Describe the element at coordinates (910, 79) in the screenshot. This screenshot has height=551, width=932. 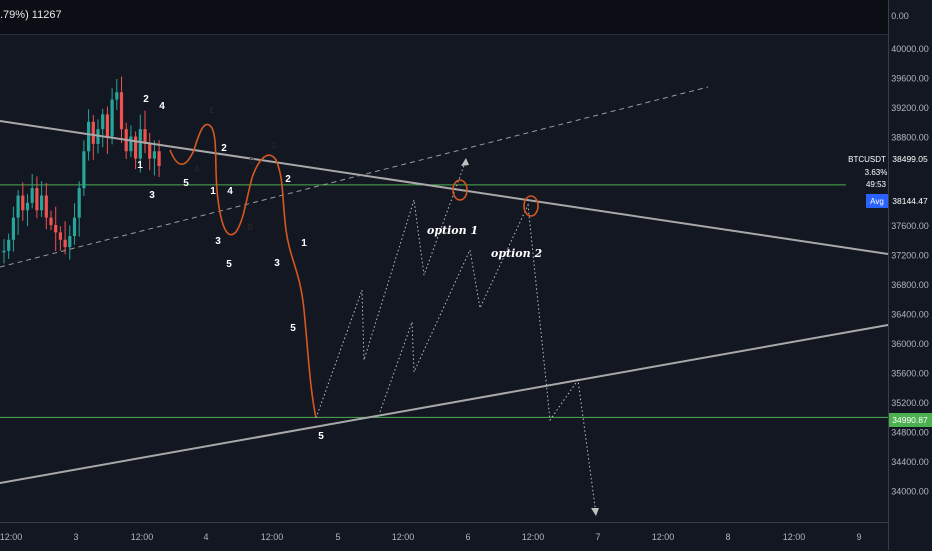
I see `price-tick-label: 39600.00` at that location.